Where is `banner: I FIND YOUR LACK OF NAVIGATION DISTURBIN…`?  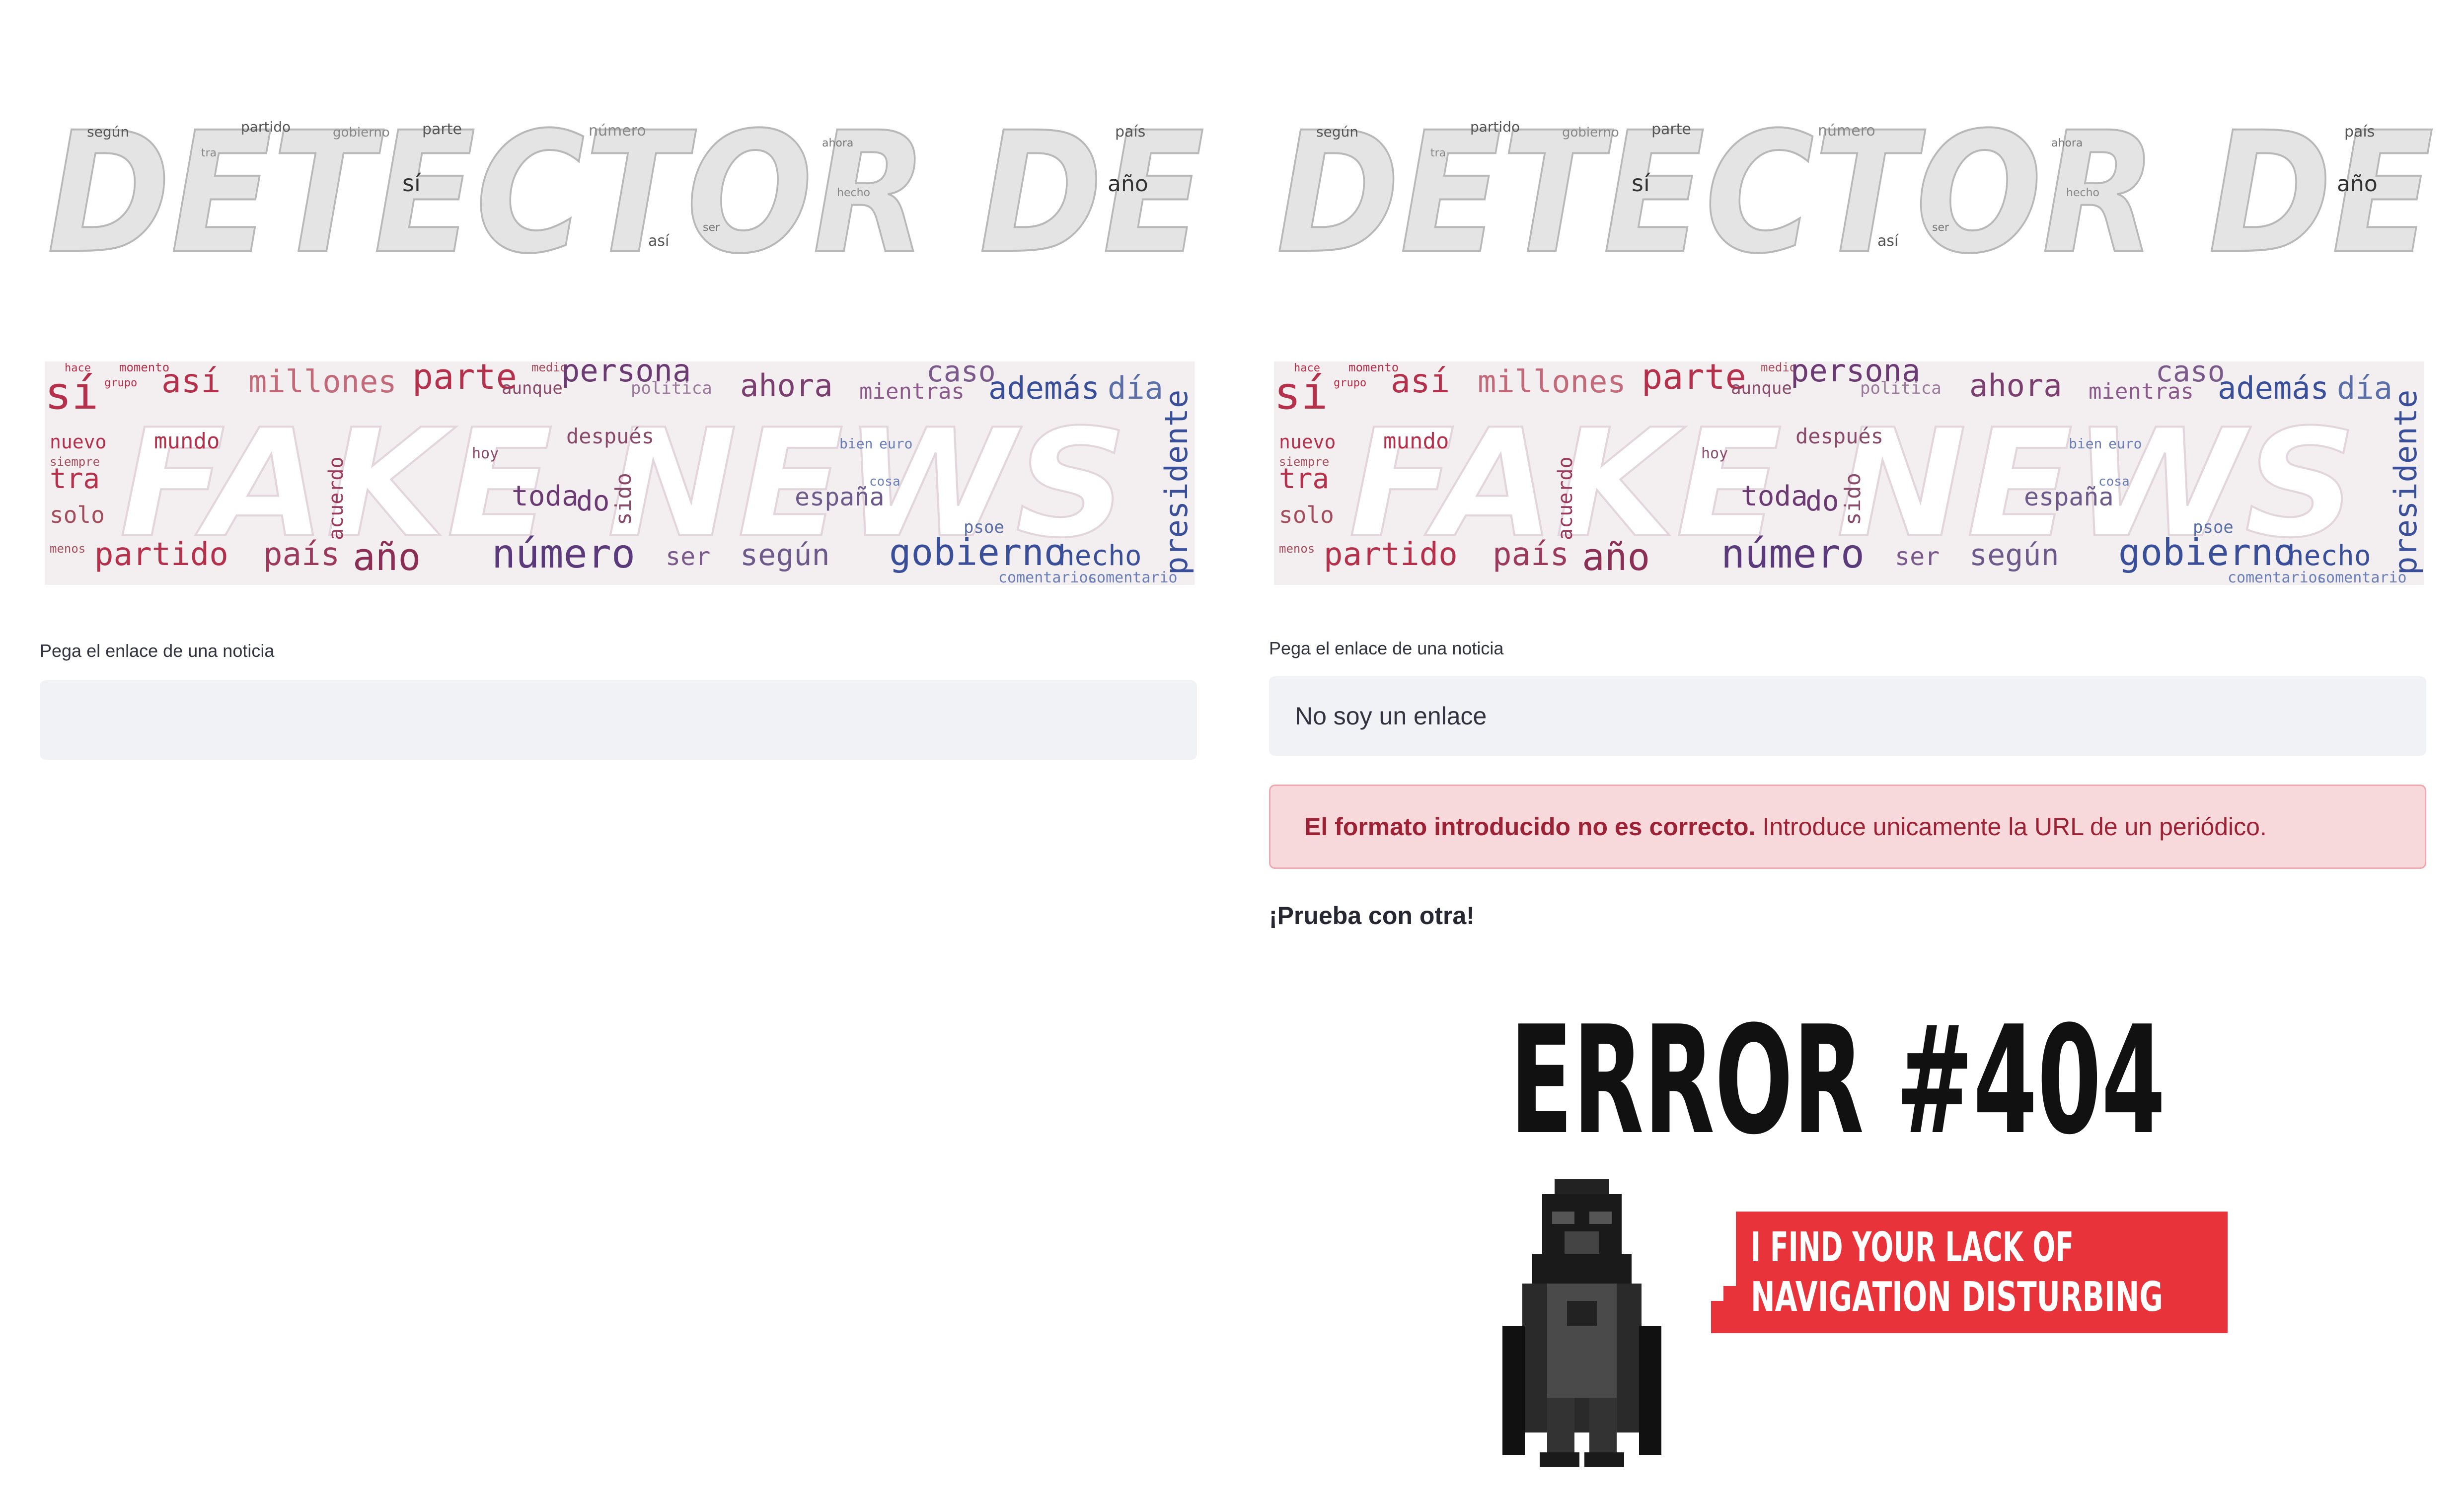
banner: I FIND YOUR LACK OF NAVIGATION DISTURBIN… is located at coordinates (1970, 1272).